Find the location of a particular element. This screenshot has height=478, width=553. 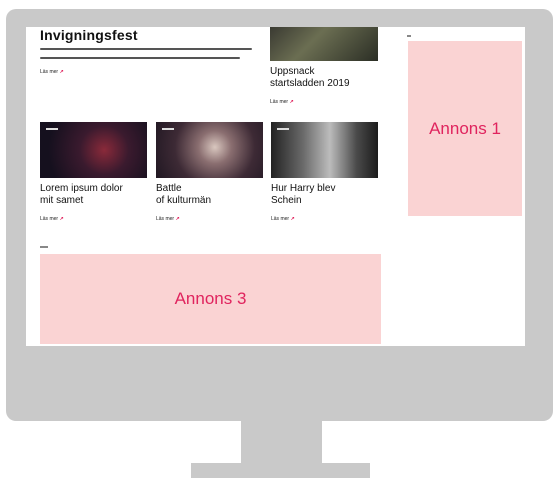

article-title: Uppsnack startsladden 2019 is located at coordinates (310, 78).